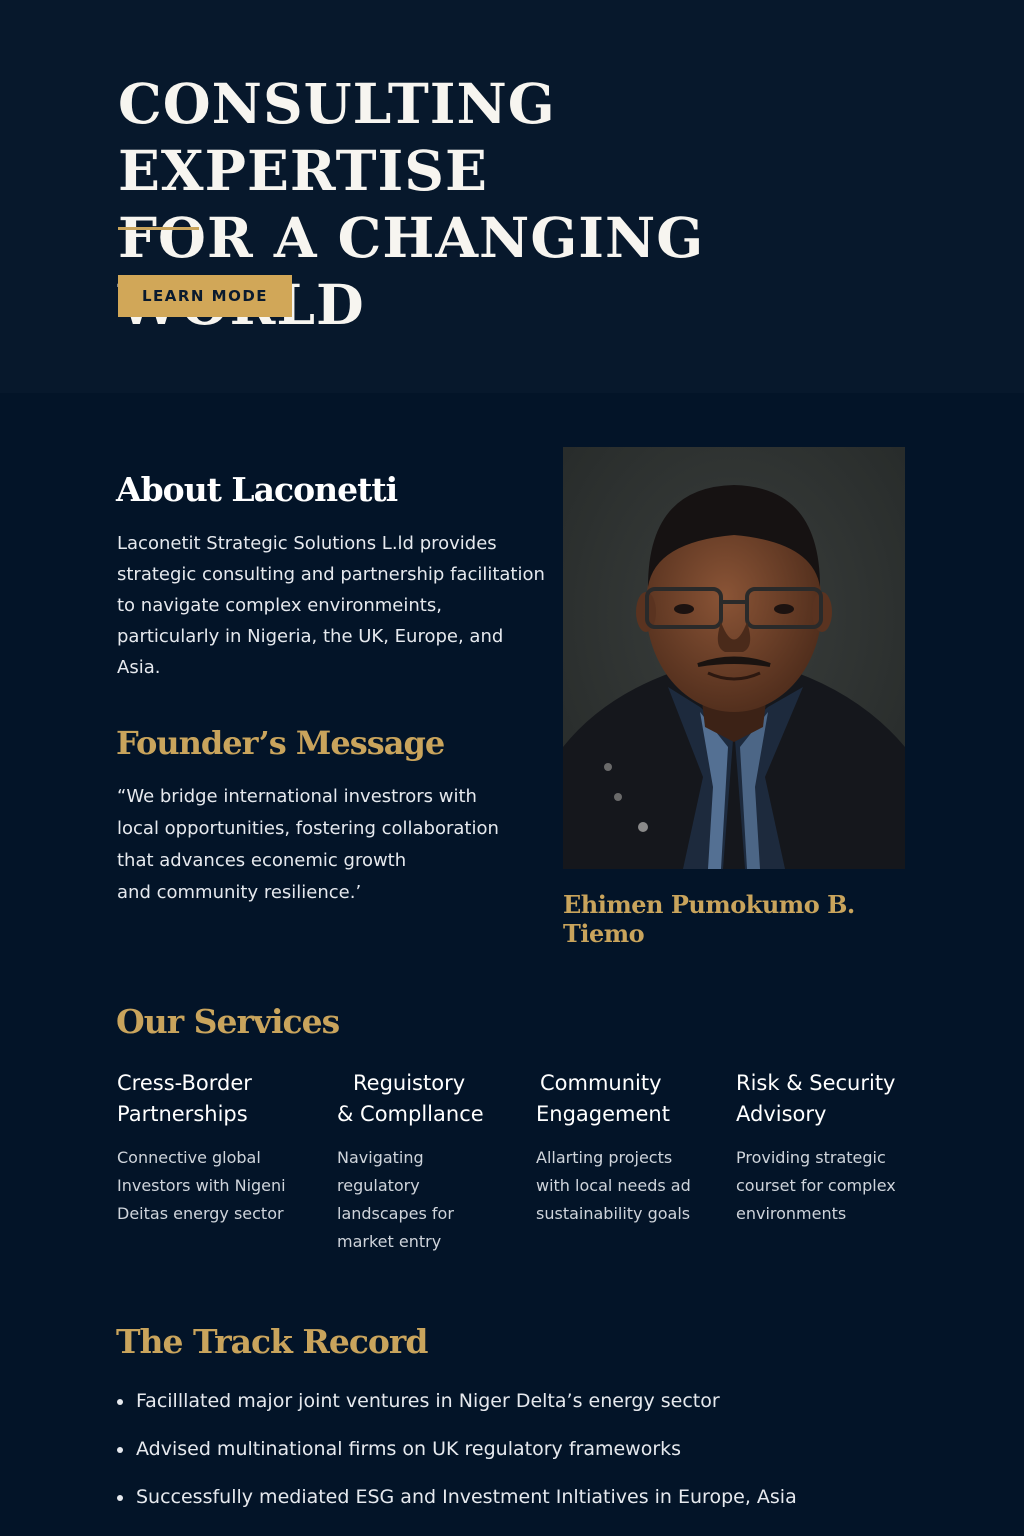 The image size is (1024, 1536). Describe the element at coordinates (395, 1213) in the screenshot. I see `service-desc-line: landscapes for` at that location.